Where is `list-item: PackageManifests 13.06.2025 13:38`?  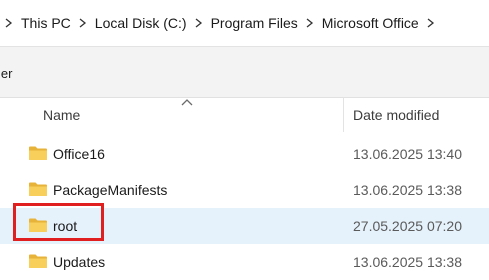 list-item: PackageManifests 13.06.2025 13:38 is located at coordinates (244, 190).